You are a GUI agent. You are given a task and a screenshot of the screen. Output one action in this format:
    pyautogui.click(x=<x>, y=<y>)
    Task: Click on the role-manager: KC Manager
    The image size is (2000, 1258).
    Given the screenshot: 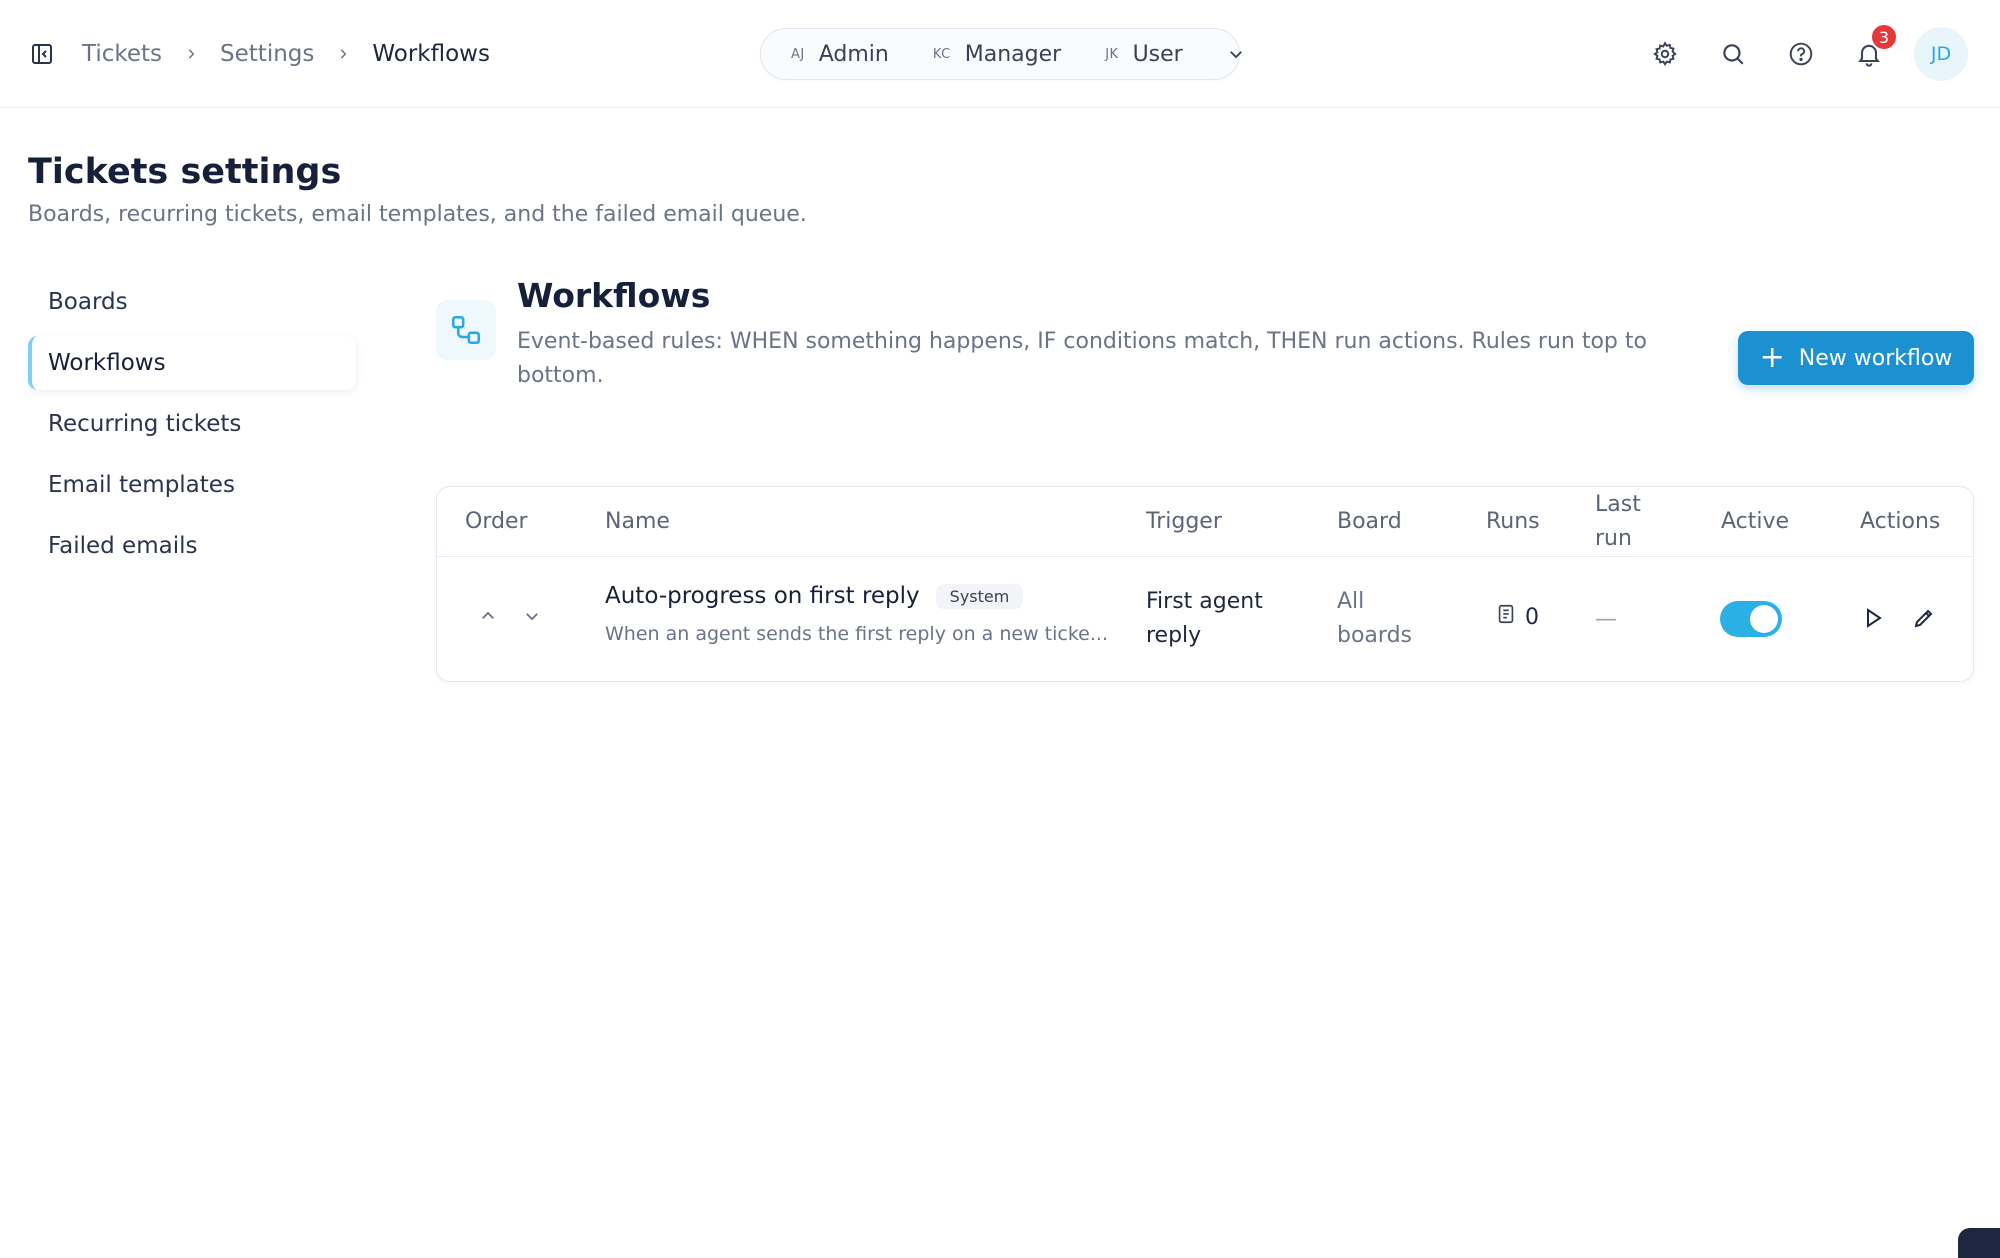 What is the action you would take?
    pyautogui.click(x=997, y=54)
    